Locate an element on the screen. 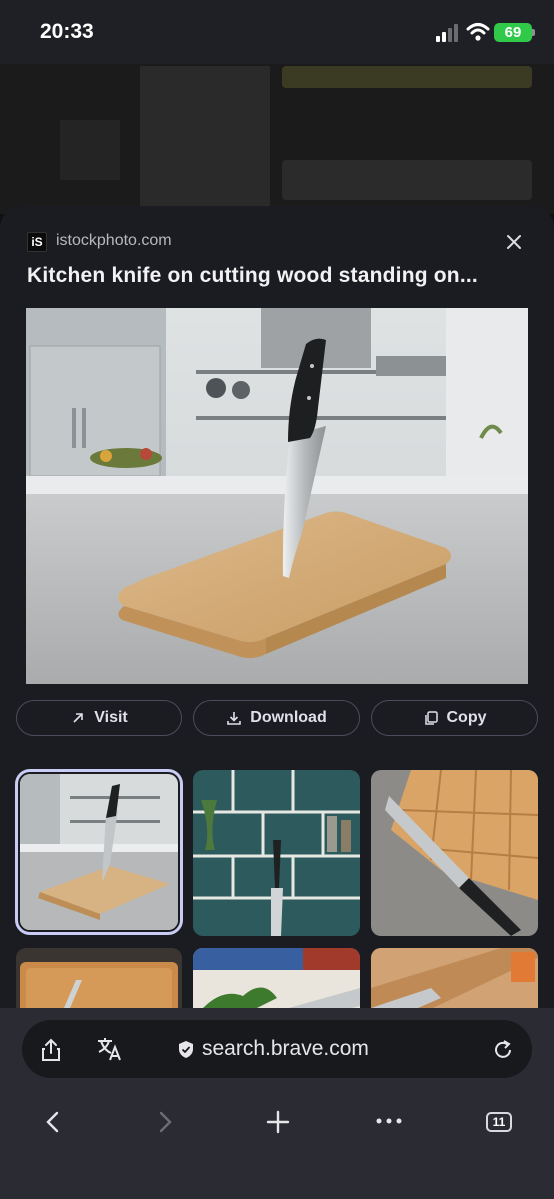 The width and height of the screenshot is (554, 1199). copy-button: Copy is located at coordinates (454, 718).